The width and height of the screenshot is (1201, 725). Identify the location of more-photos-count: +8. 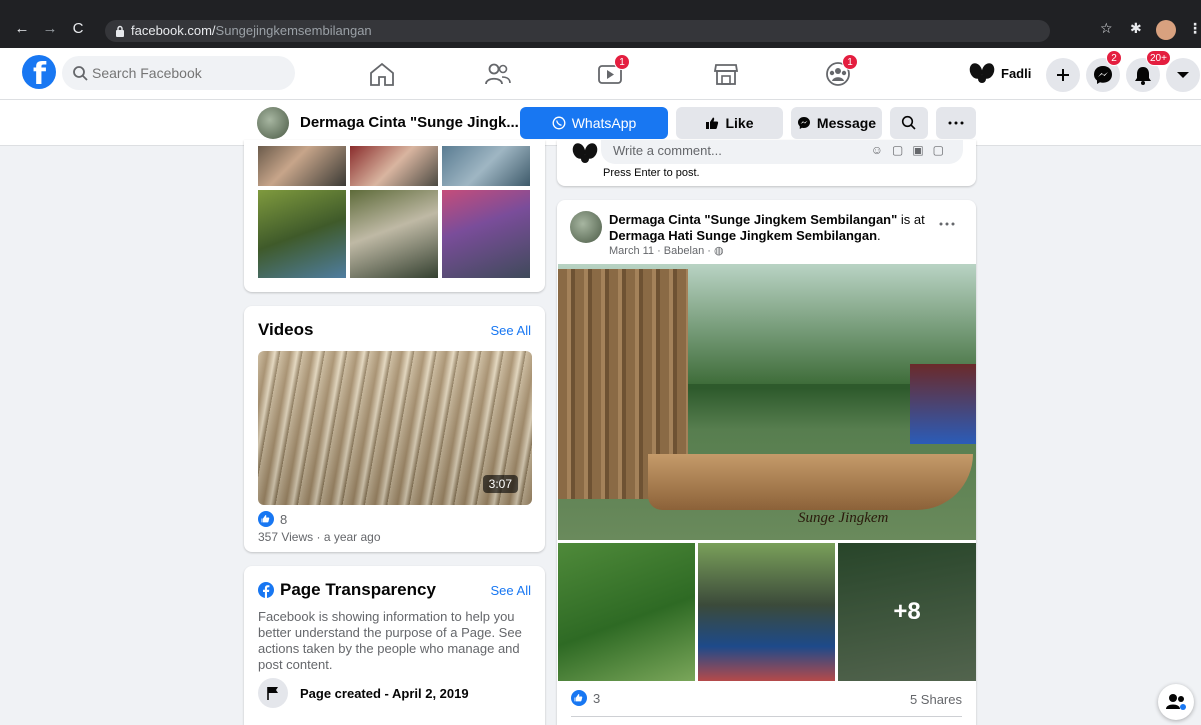
(907, 611).